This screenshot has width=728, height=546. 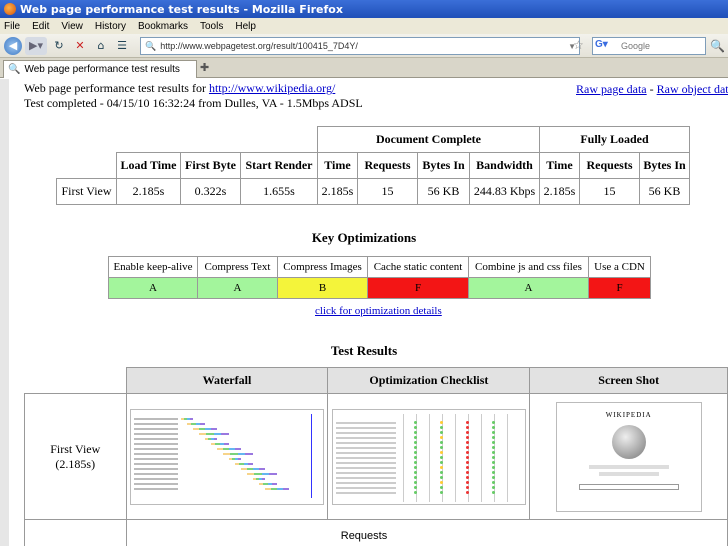 I want to click on value-fl-requests: 15, so click(x=609, y=191).